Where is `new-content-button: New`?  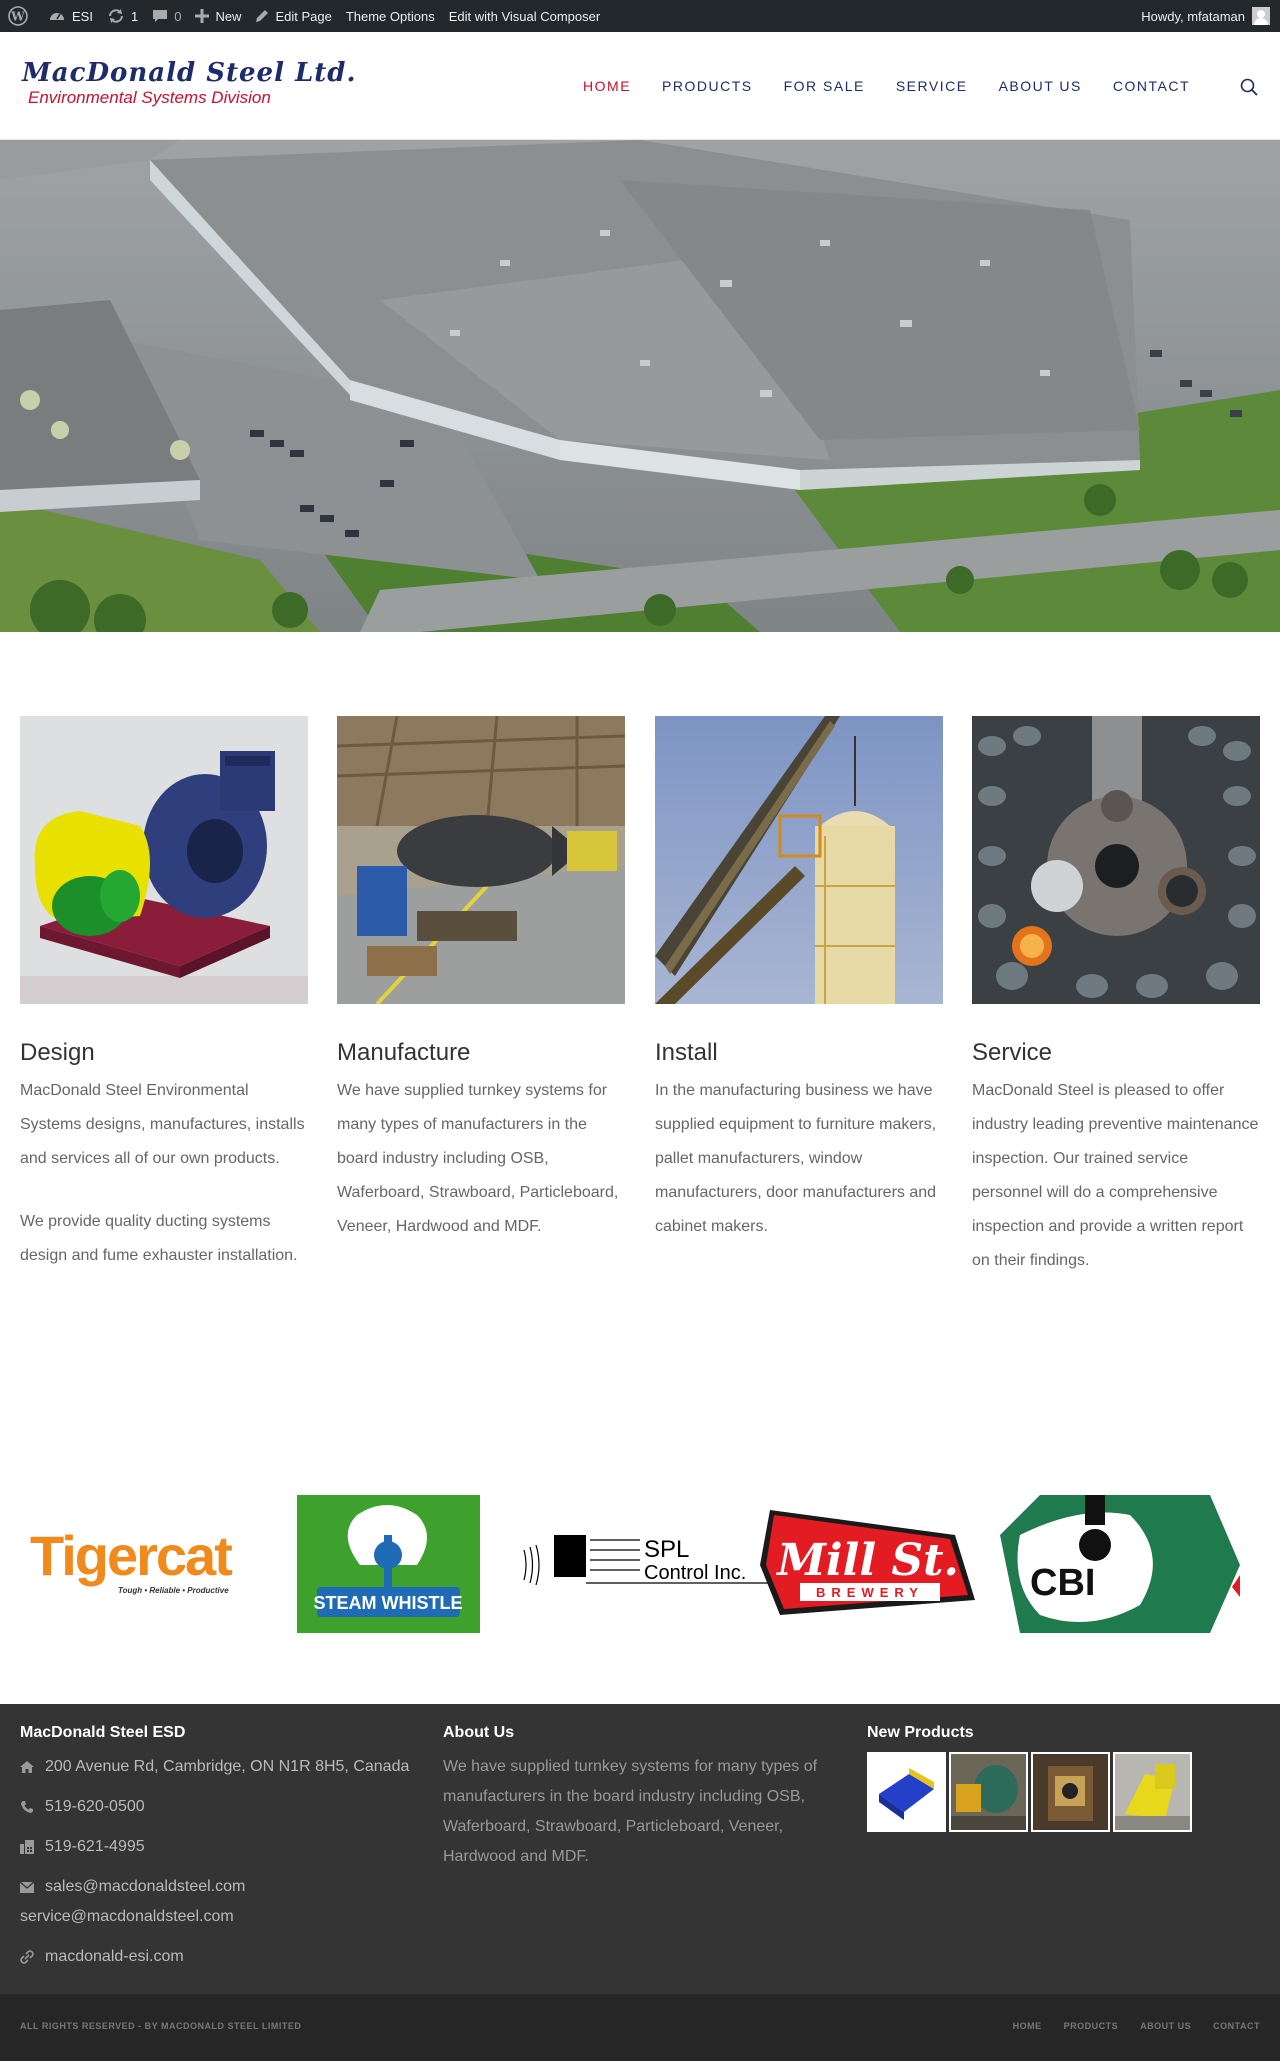
new-content-button: New is located at coordinates (218, 16).